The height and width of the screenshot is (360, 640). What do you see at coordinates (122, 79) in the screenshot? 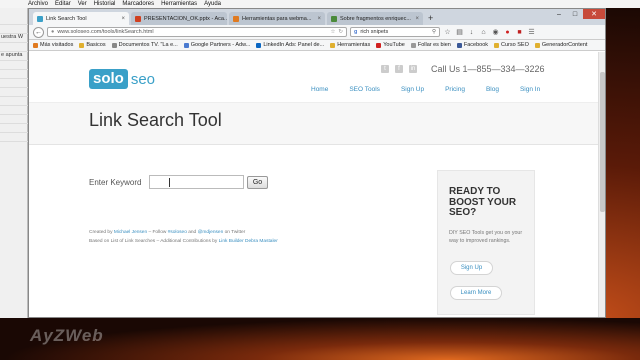
I see `site-logo: solo seo` at bounding box center [122, 79].